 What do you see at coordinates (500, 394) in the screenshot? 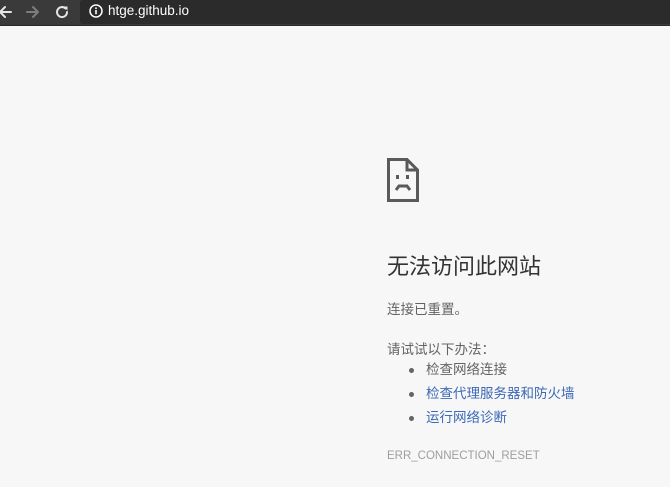
I see `check-proxy-firewall-link: 检查代理服务器和防火墙` at bounding box center [500, 394].